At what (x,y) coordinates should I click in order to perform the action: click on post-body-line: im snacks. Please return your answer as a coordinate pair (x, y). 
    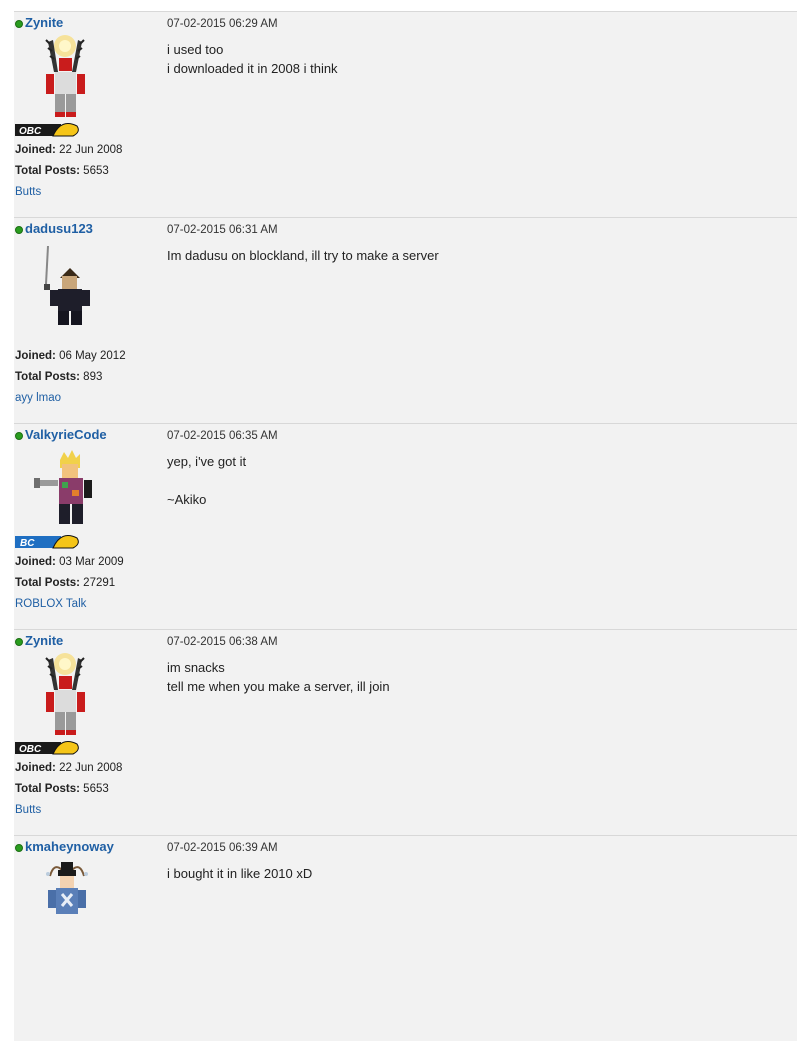
    Looking at the image, I should click on (196, 667).